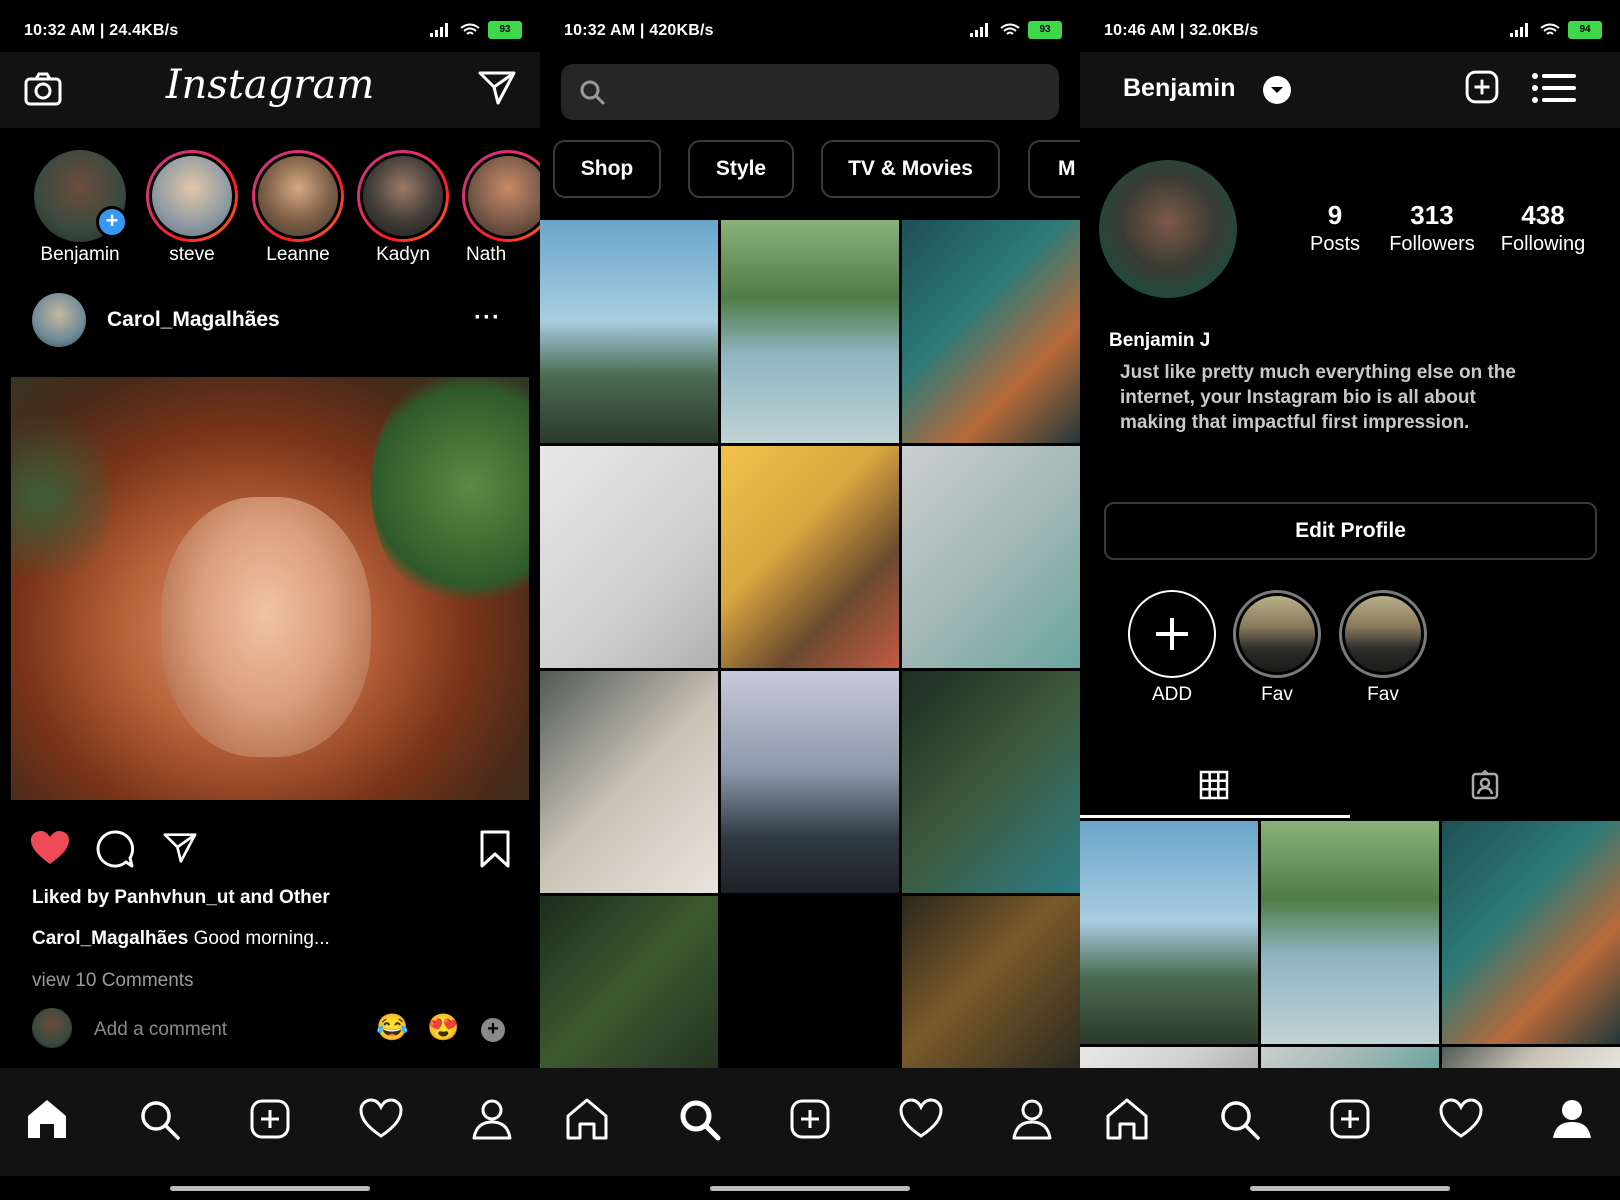 This screenshot has width=1620, height=1200. Describe the element at coordinates (110, 938) in the screenshot. I see `caption-username: Carol_Magalhães` at that location.